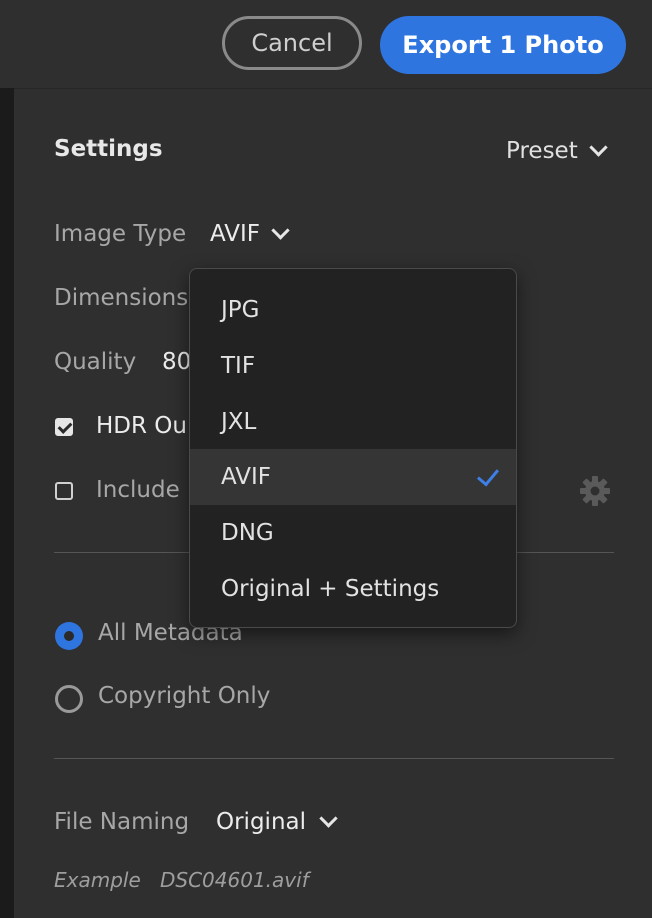 The height and width of the screenshot is (918, 652). I want to click on all-metadata-radio, so click(69, 636).